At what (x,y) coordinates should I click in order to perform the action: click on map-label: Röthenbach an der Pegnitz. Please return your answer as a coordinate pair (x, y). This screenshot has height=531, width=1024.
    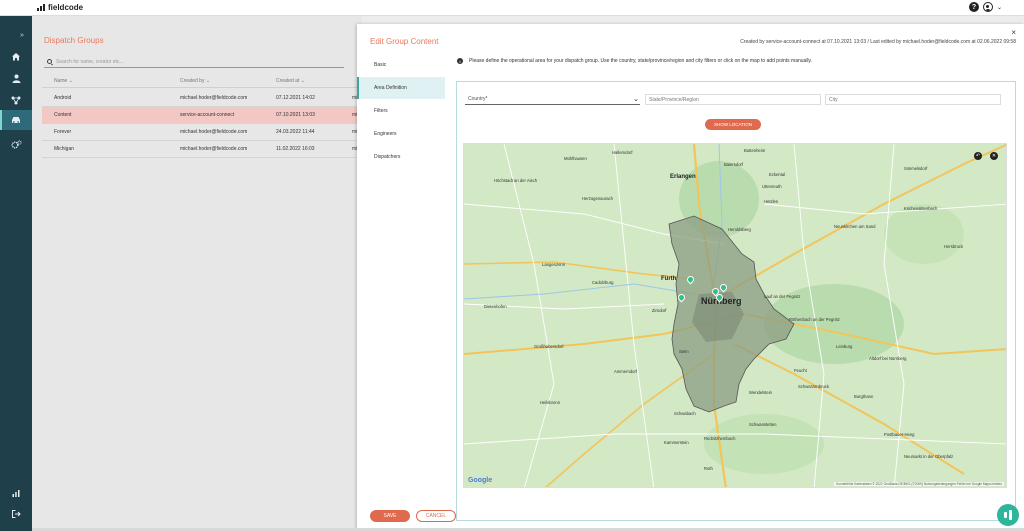
    Looking at the image, I should click on (814, 319).